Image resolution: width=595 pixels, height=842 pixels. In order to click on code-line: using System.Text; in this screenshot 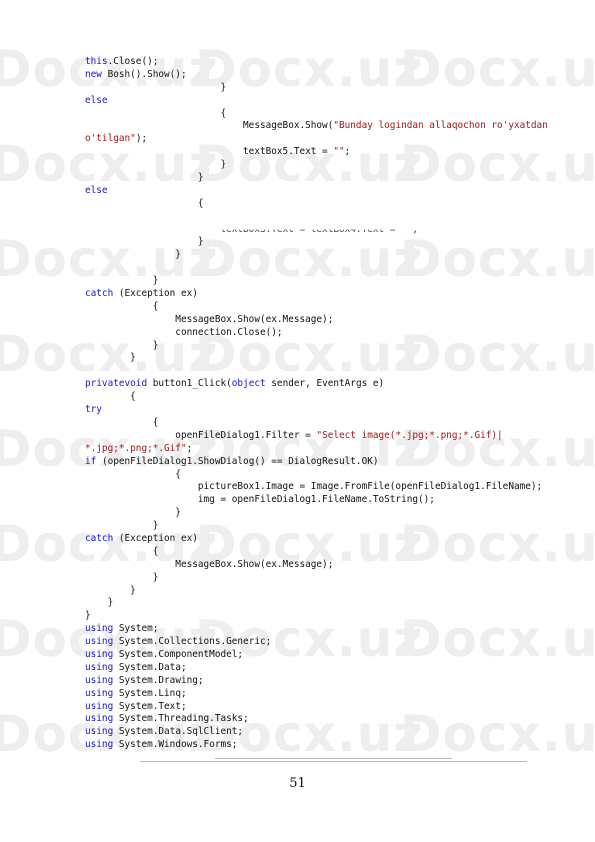, I will do `click(316, 707)`.